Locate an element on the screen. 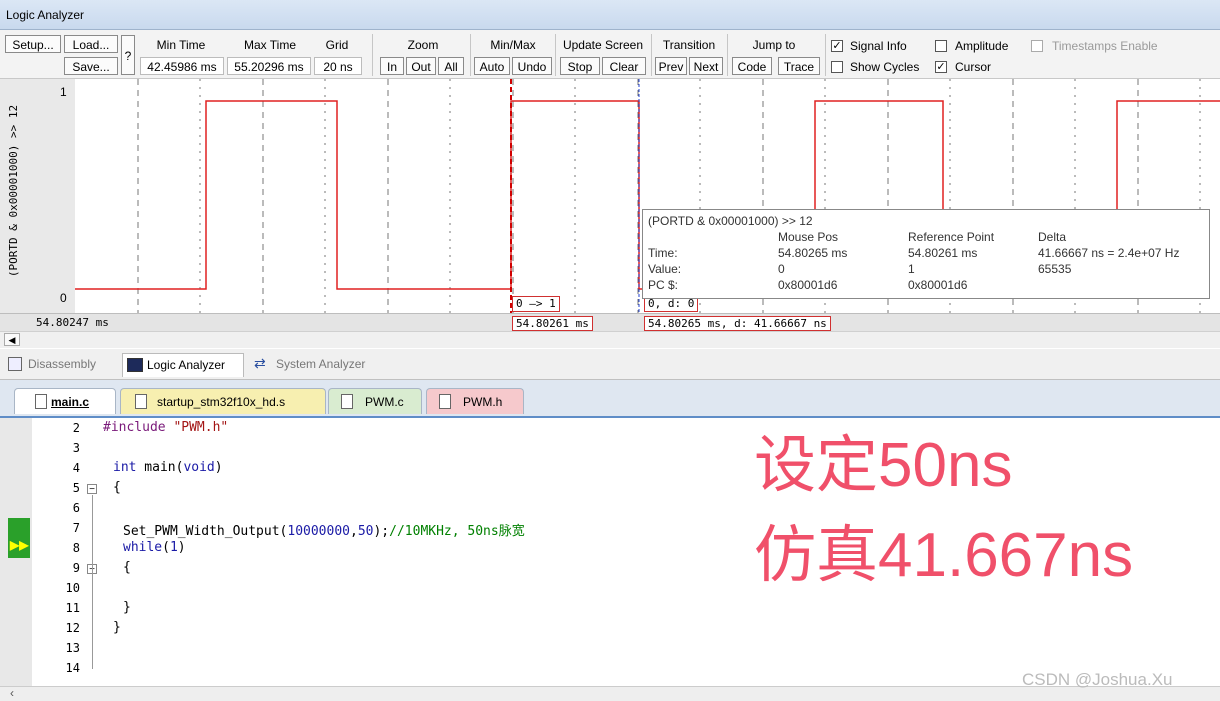  tooltip-row-label: PC $: is located at coordinates (663, 285).